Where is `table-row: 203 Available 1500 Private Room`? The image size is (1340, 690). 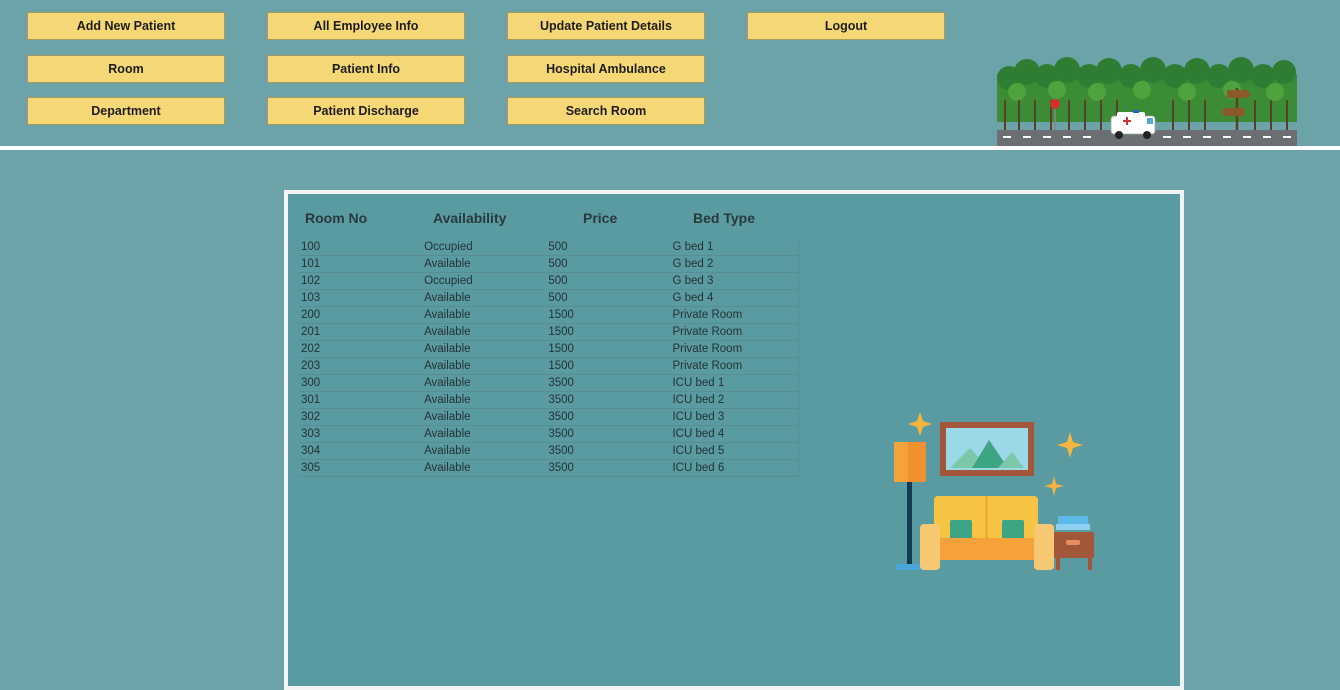
table-row: 203 Available 1500 Private Room is located at coordinates (549, 366).